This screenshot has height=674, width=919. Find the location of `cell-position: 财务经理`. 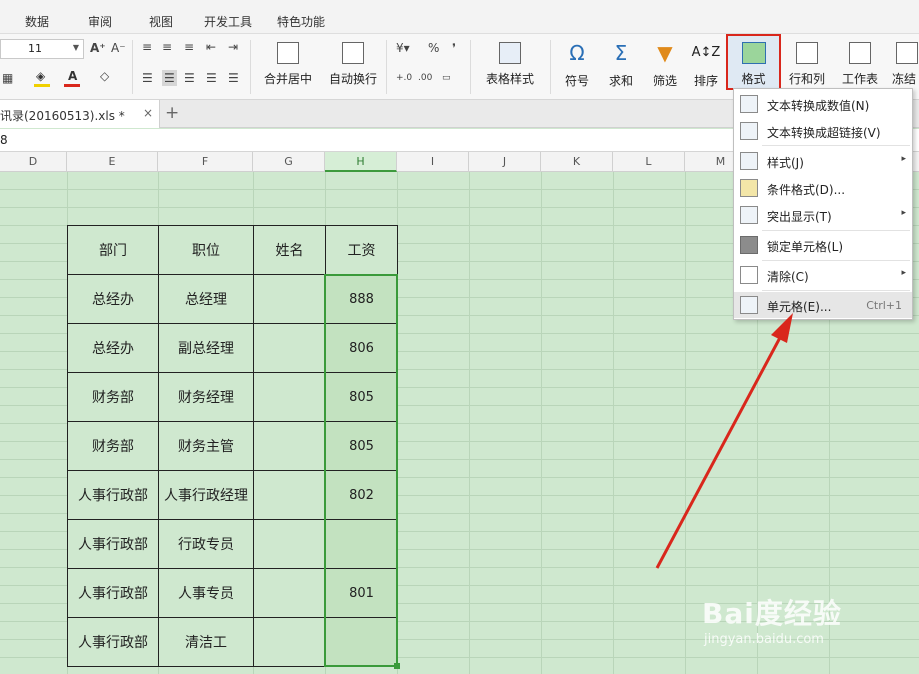

cell-position: 财务经理 is located at coordinates (206, 397).